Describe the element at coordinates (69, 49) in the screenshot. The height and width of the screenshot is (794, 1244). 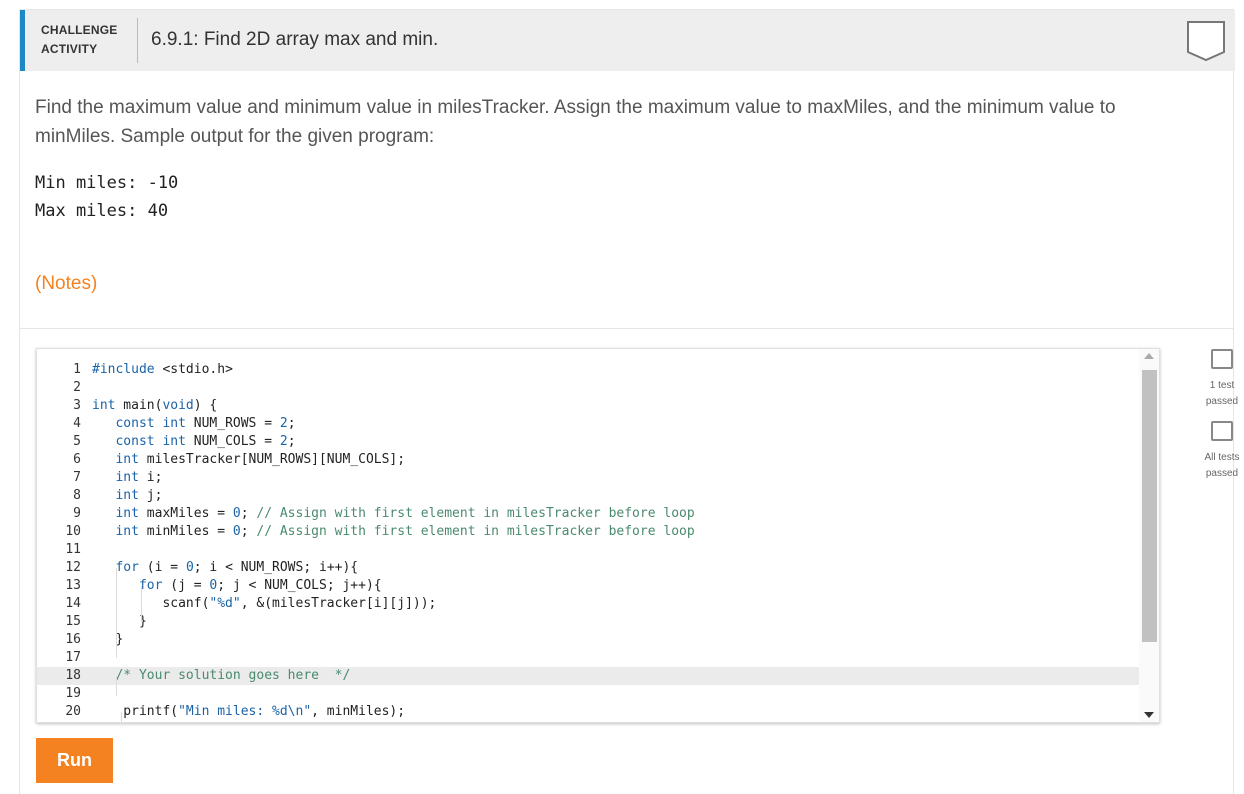
I see `kind-line-2: ACTIVITY` at that location.